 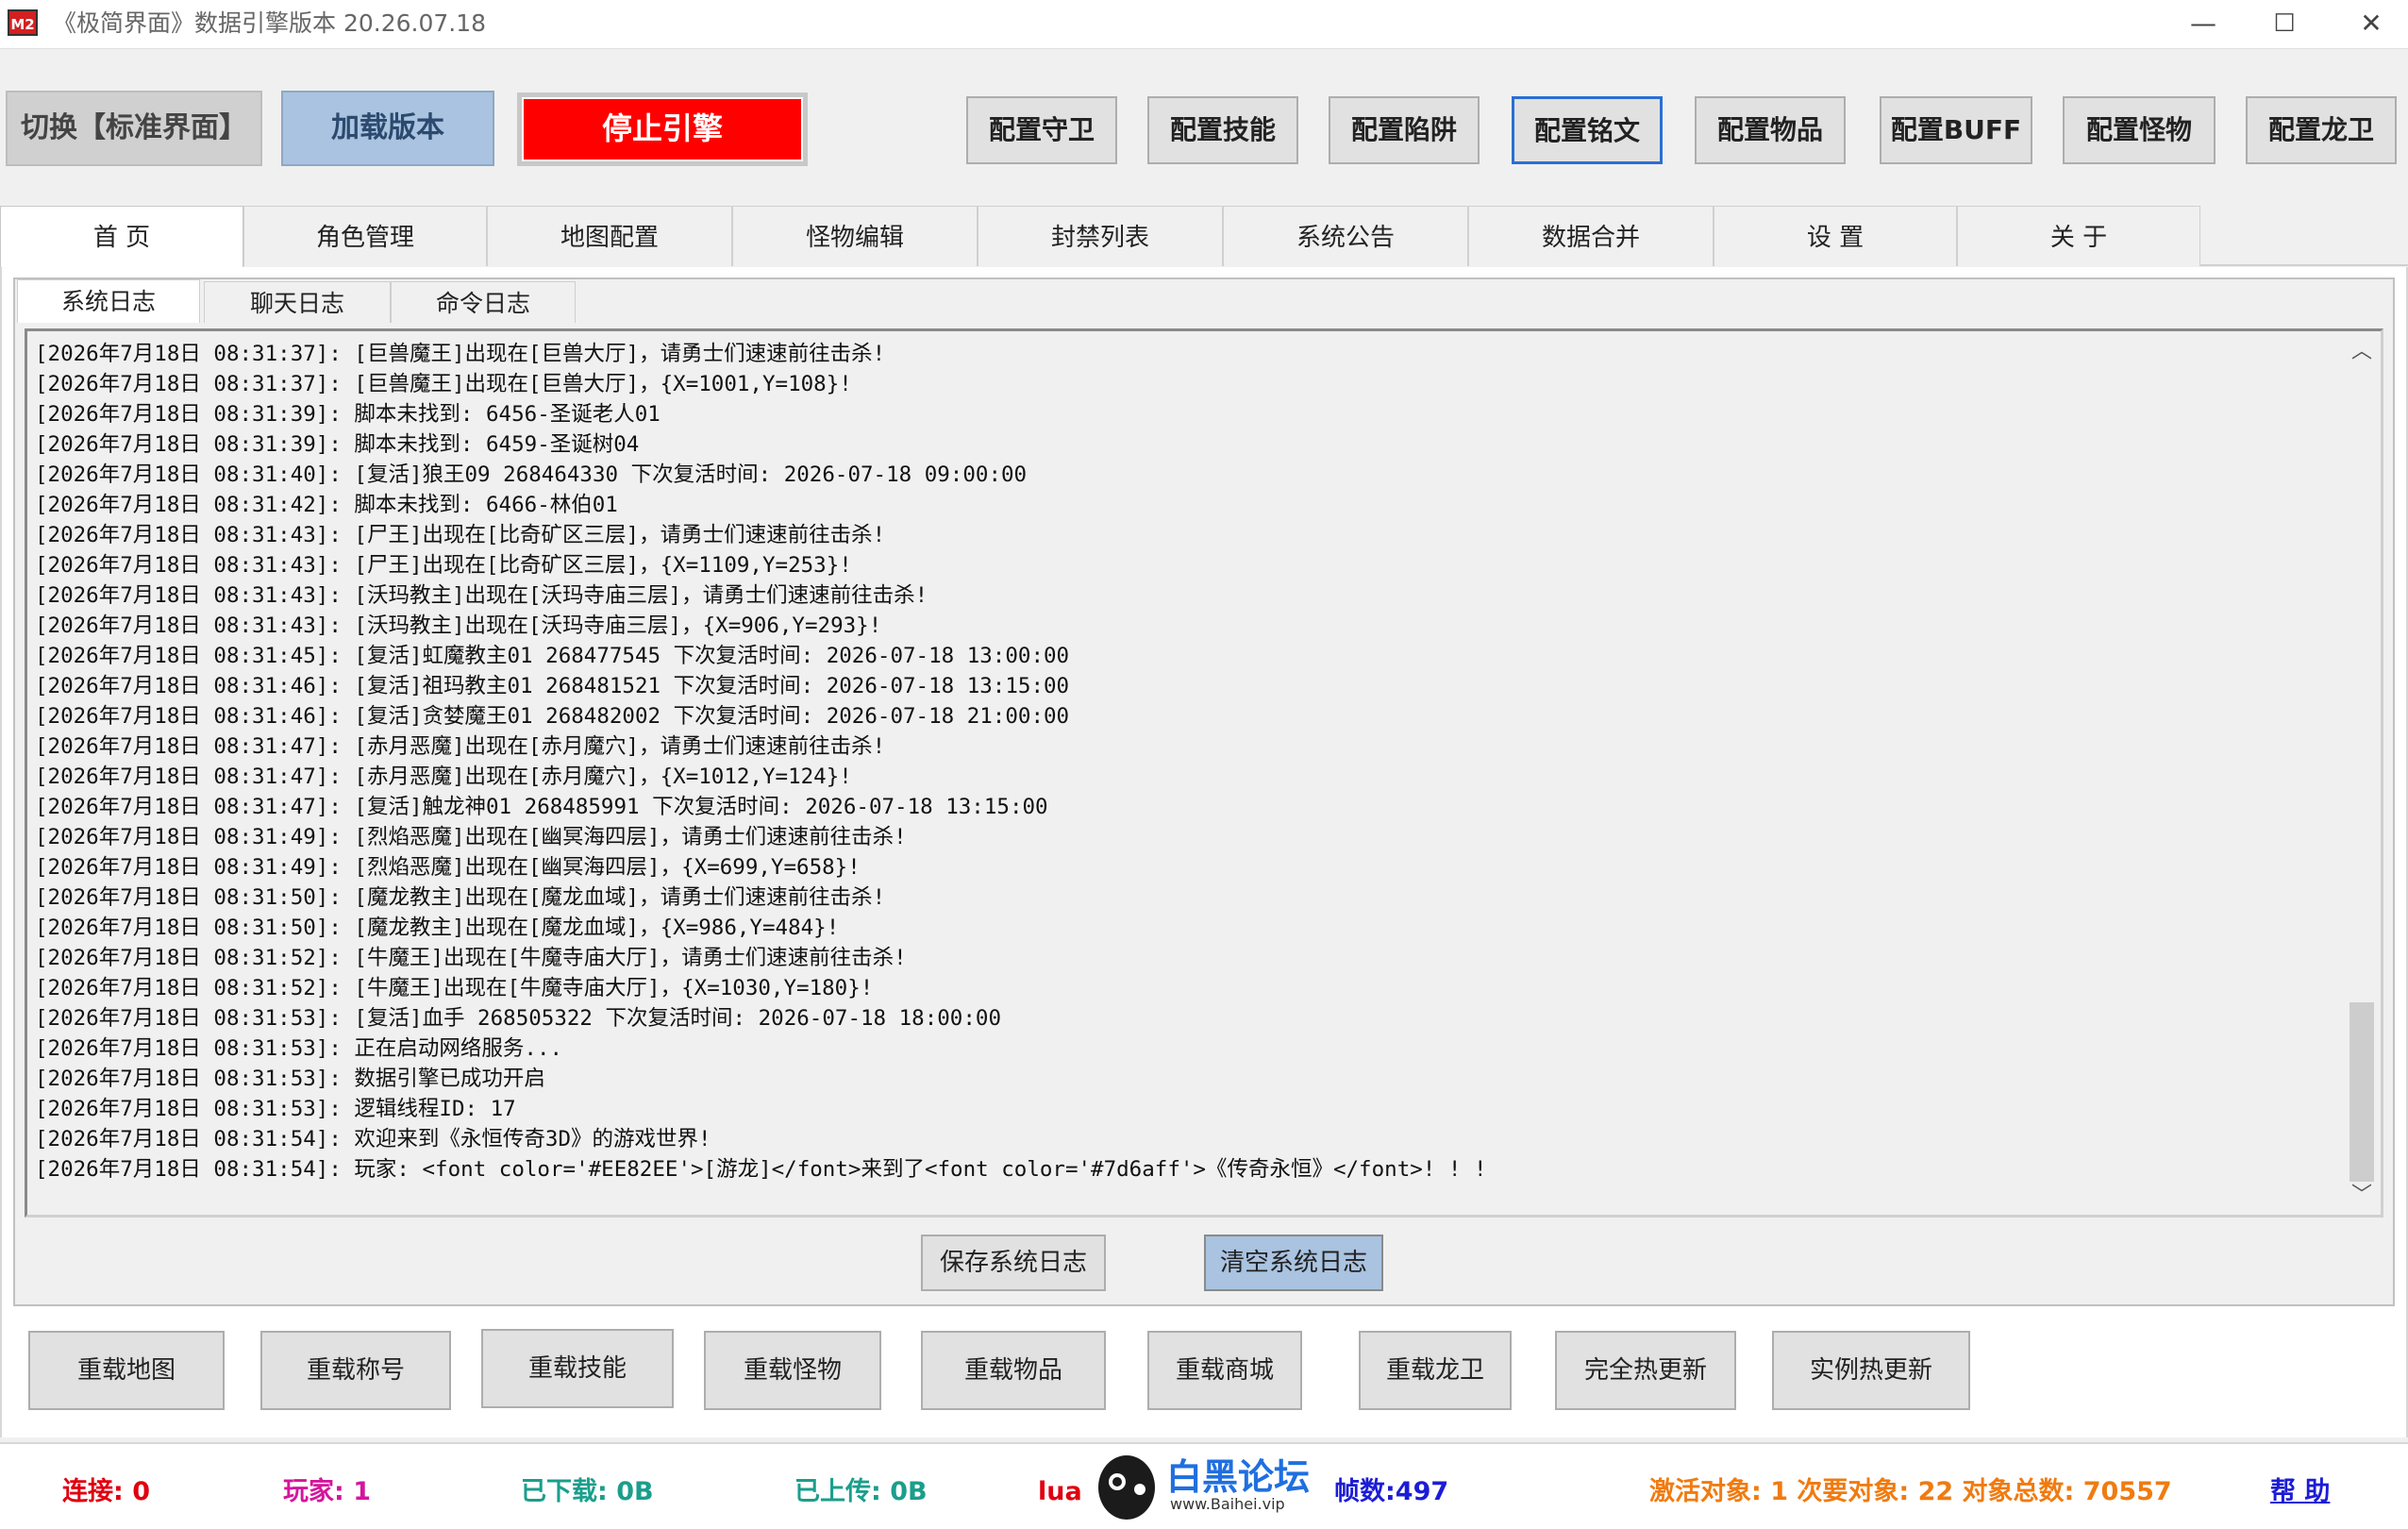 I want to click on app-icon: M2, so click(x=23, y=22).